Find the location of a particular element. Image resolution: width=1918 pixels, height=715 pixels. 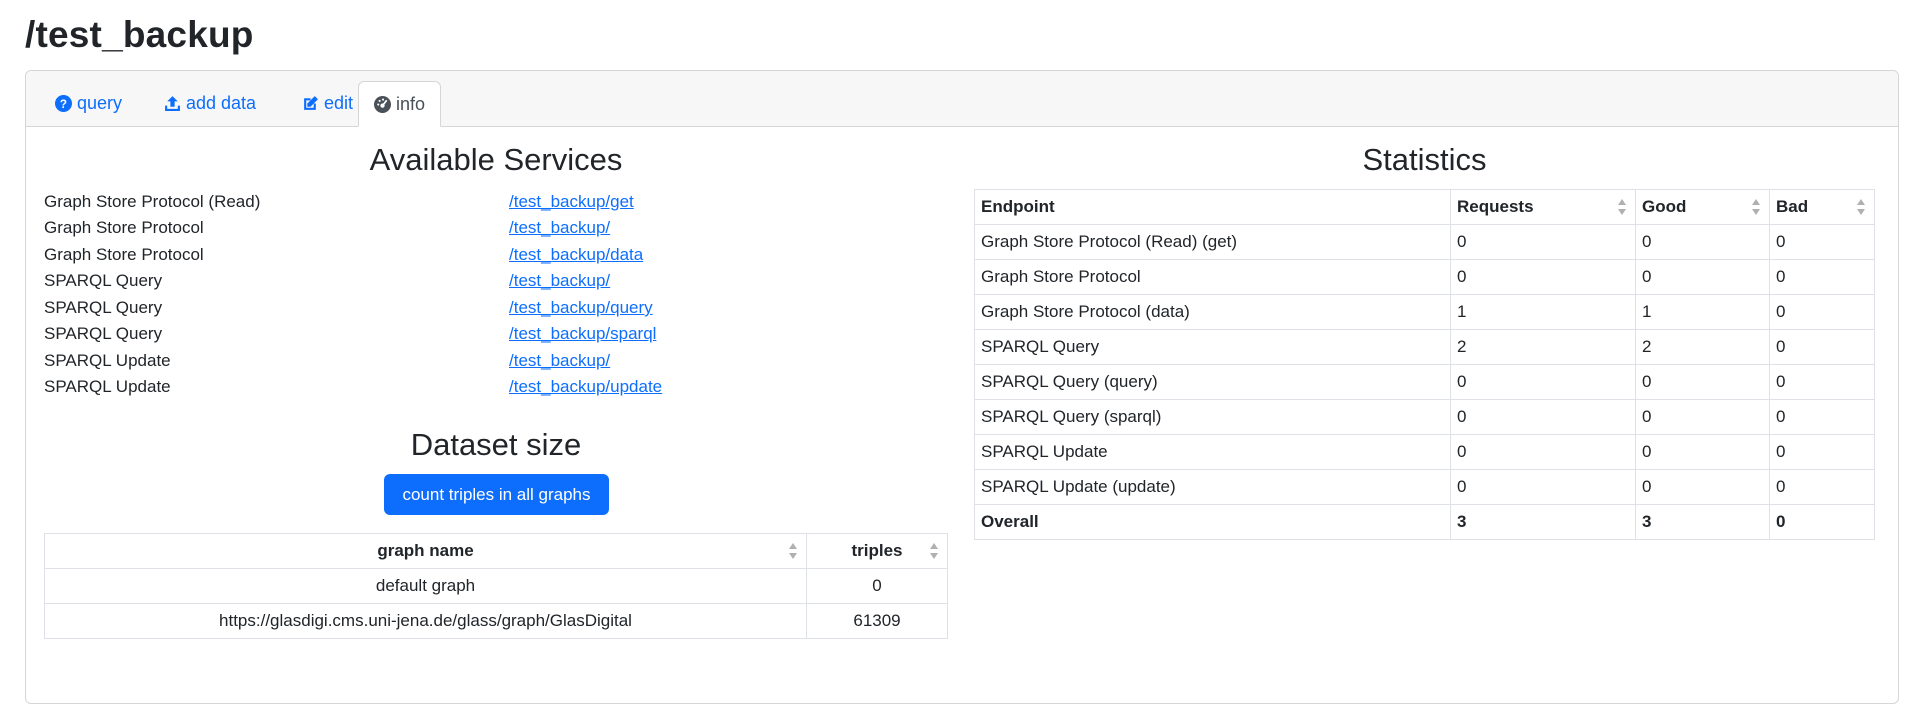

table-row: SPARQL Query (query) 0 0 0 is located at coordinates (1424, 382).